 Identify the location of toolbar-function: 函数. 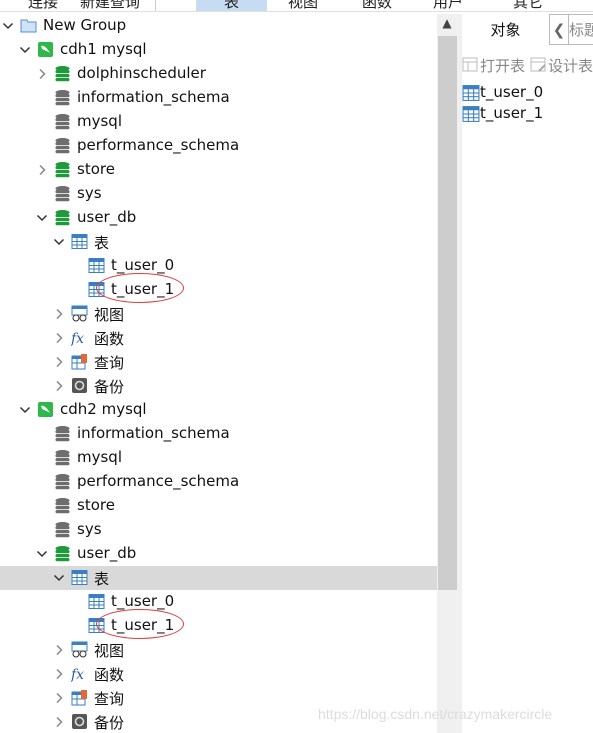
(377, 5).